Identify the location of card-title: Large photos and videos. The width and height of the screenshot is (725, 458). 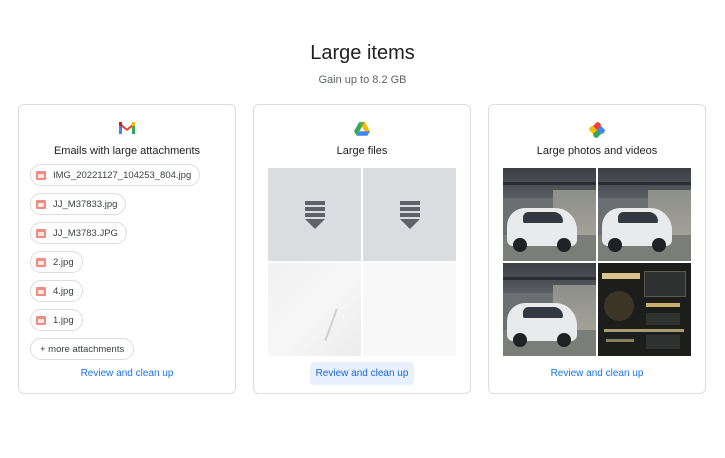
(597, 151).